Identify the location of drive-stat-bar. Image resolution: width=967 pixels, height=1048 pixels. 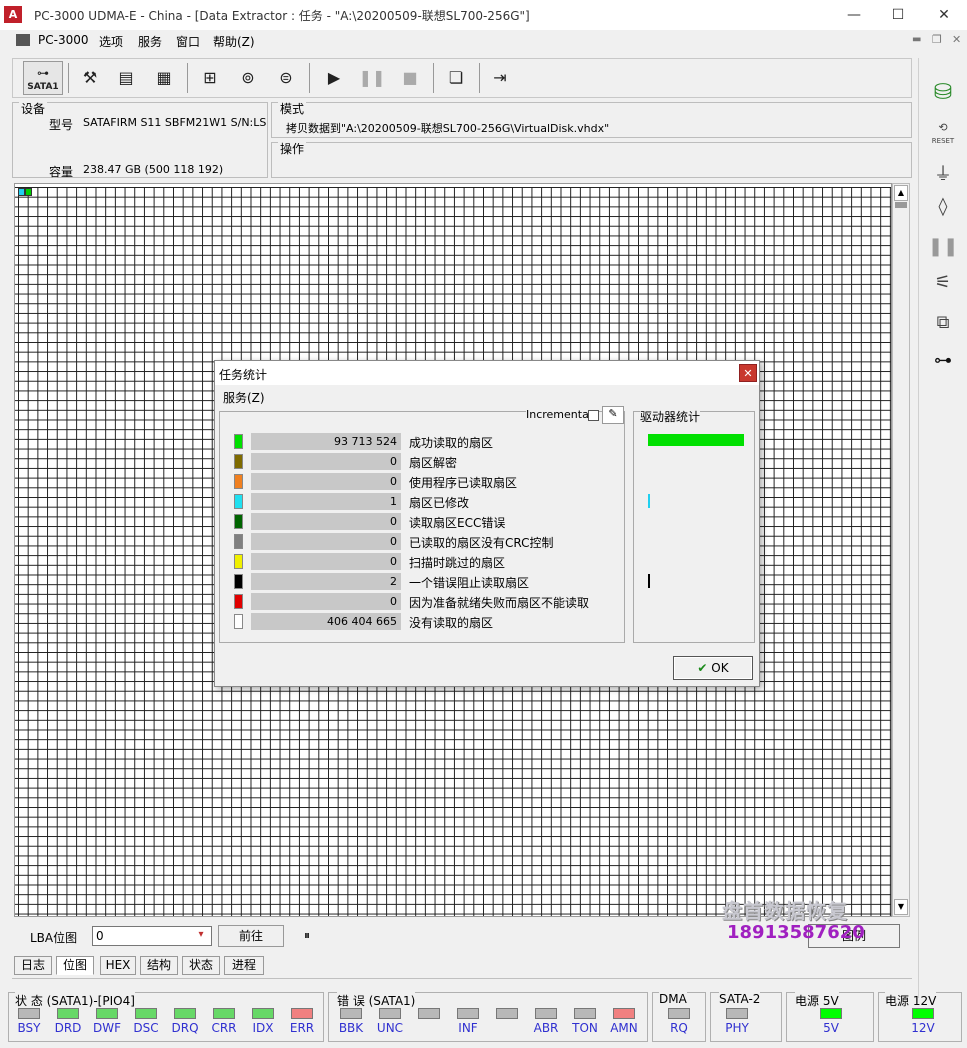
(696, 440).